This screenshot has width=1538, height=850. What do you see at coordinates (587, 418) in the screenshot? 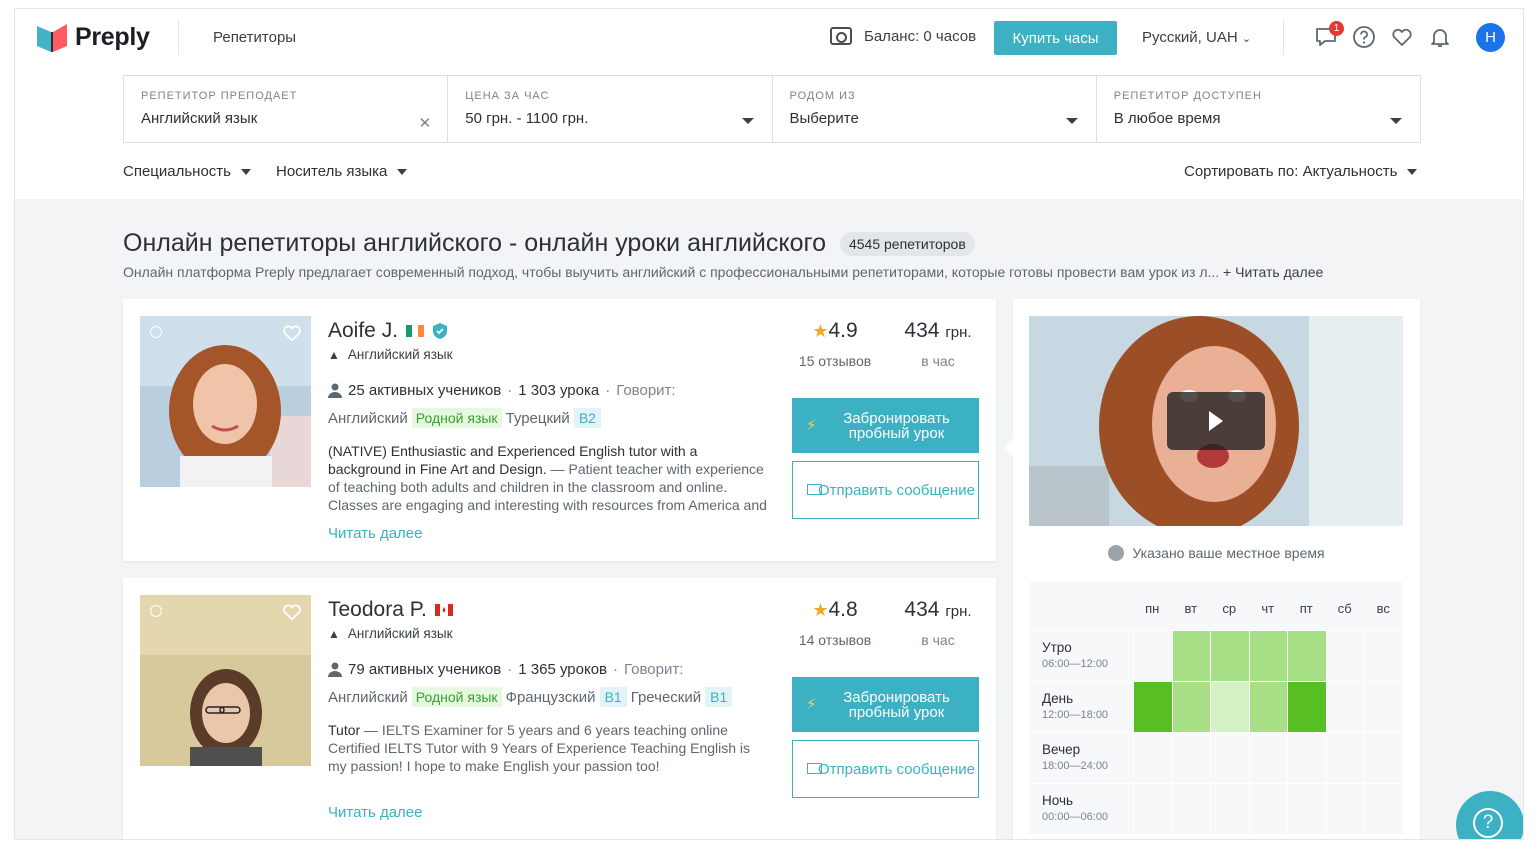
I see `language-level: B2` at bounding box center [587, 418].